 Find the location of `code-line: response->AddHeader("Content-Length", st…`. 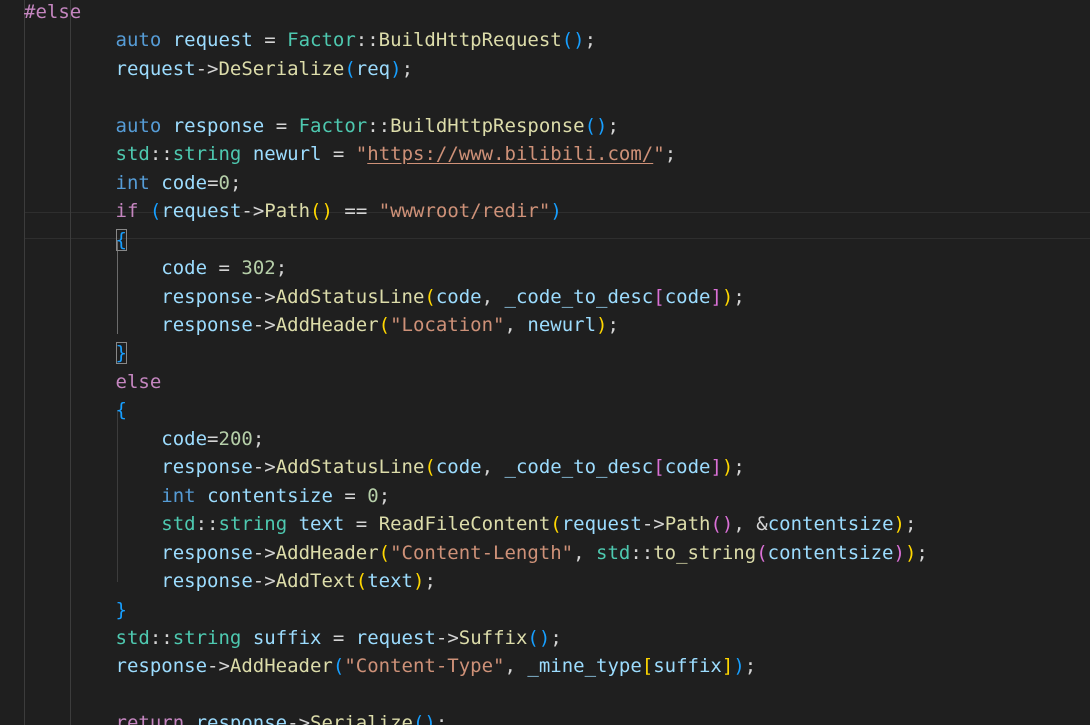

code-line: response->AddHeader("Content-Length", st… is located at coordinates (476, 553).